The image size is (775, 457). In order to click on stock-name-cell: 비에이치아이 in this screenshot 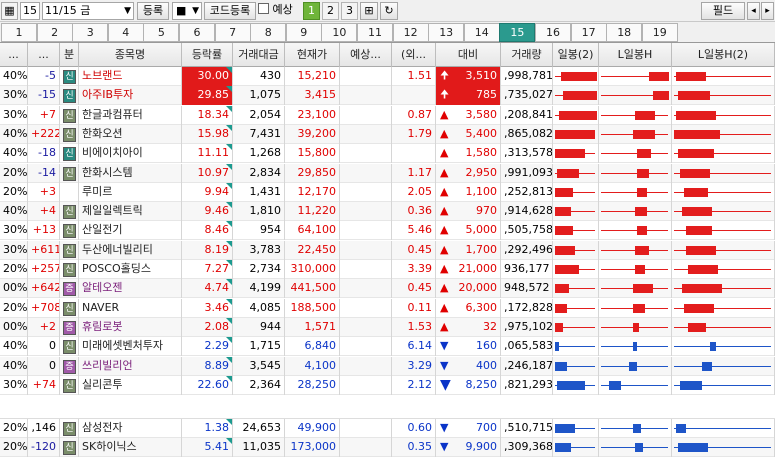, I will do `click(130, 154)`.